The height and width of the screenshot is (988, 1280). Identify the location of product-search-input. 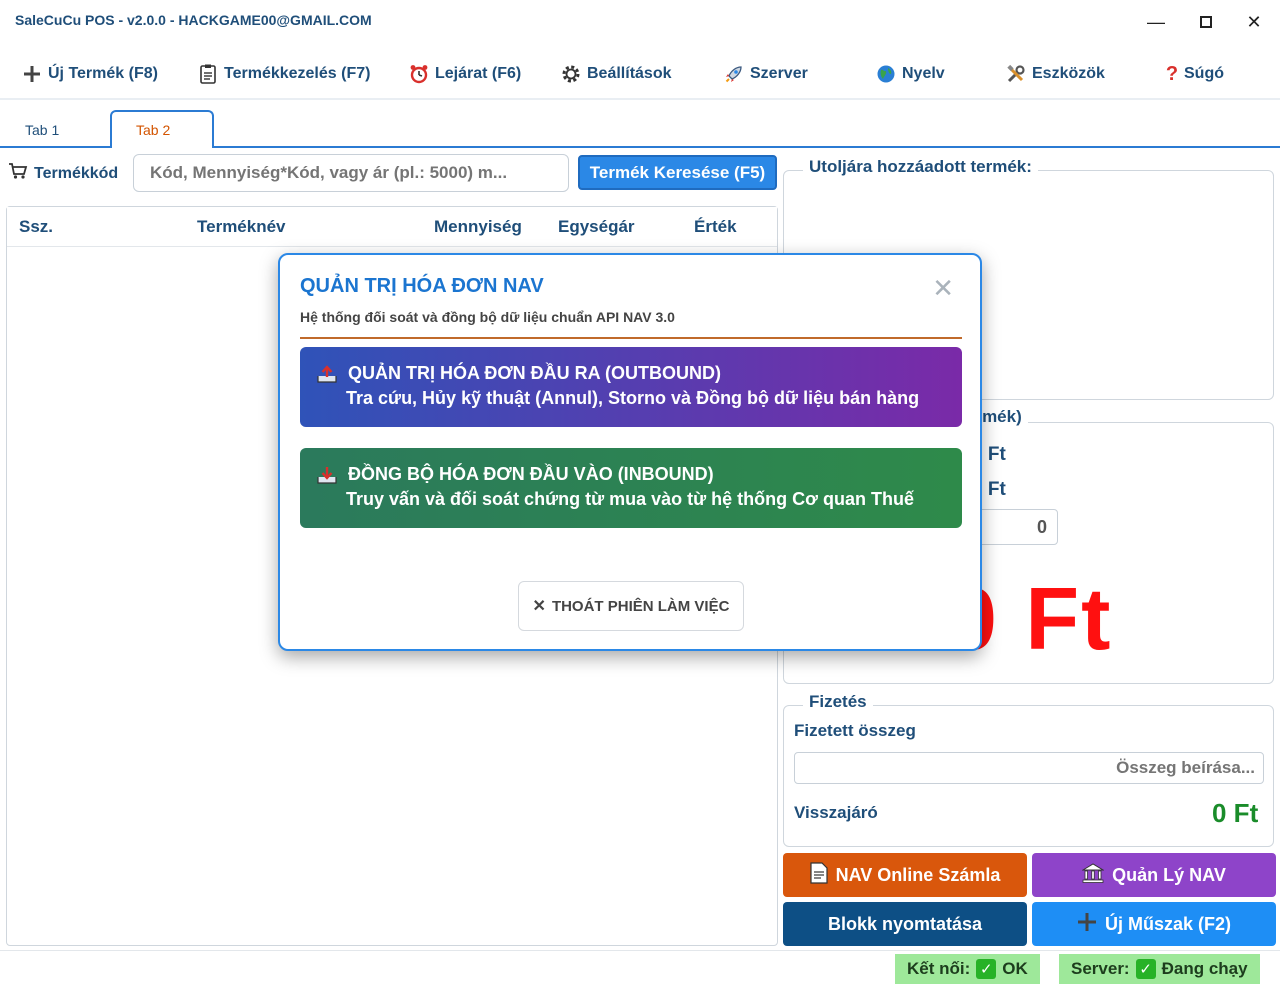
(351, 173).